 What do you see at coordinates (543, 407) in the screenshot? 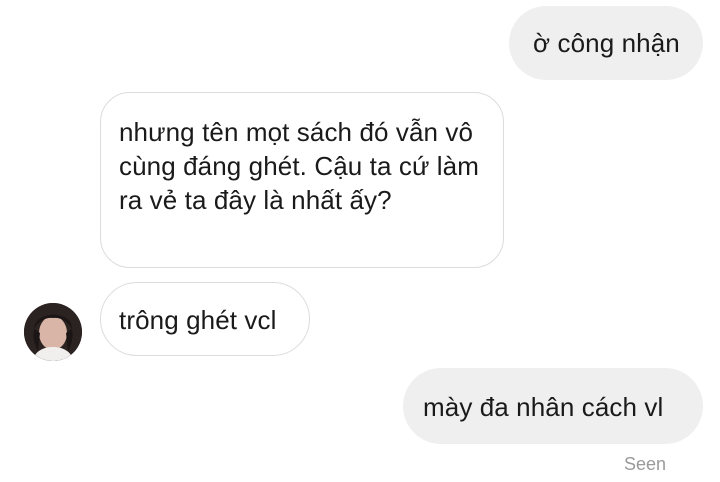
I see `message-text: mày đa nhân cách vl` at bounding box center [543, 407].